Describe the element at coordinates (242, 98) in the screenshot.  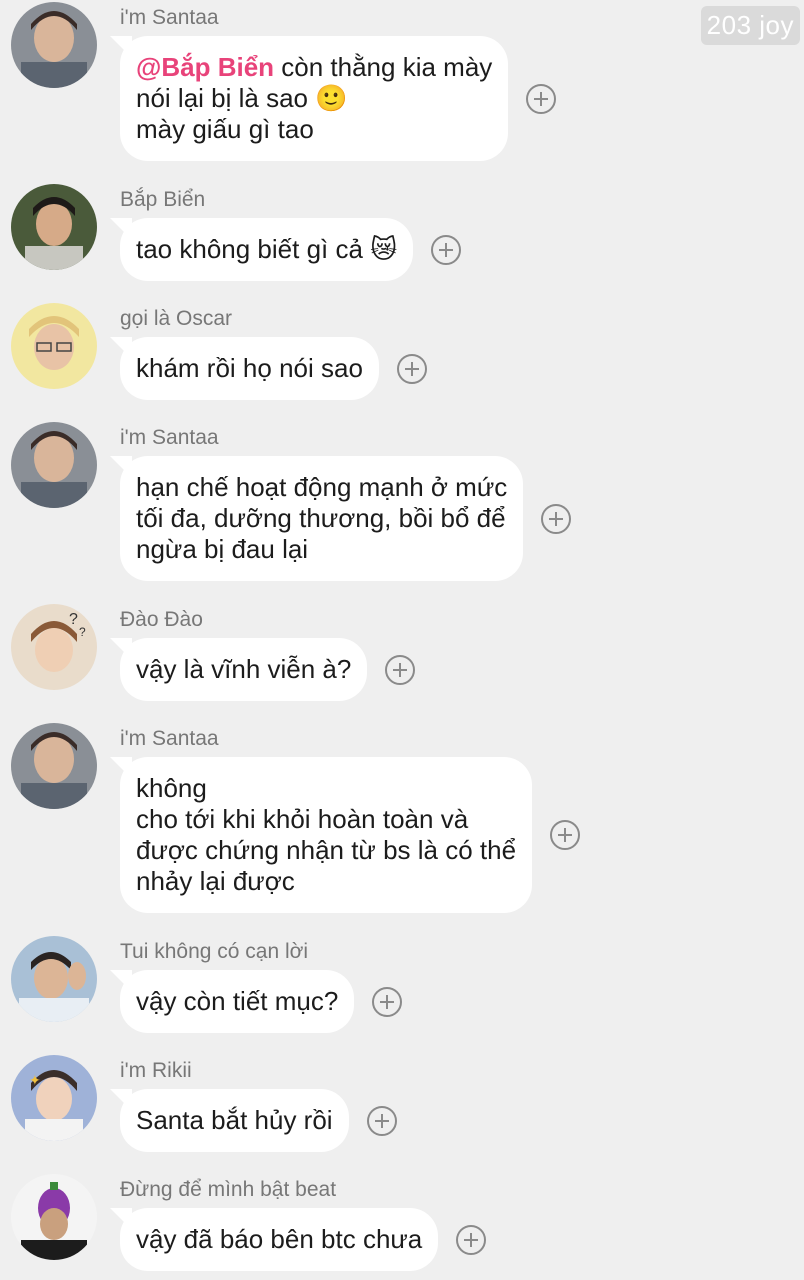
I see `message-text: nói lại bị là sao 🙂` at that location.